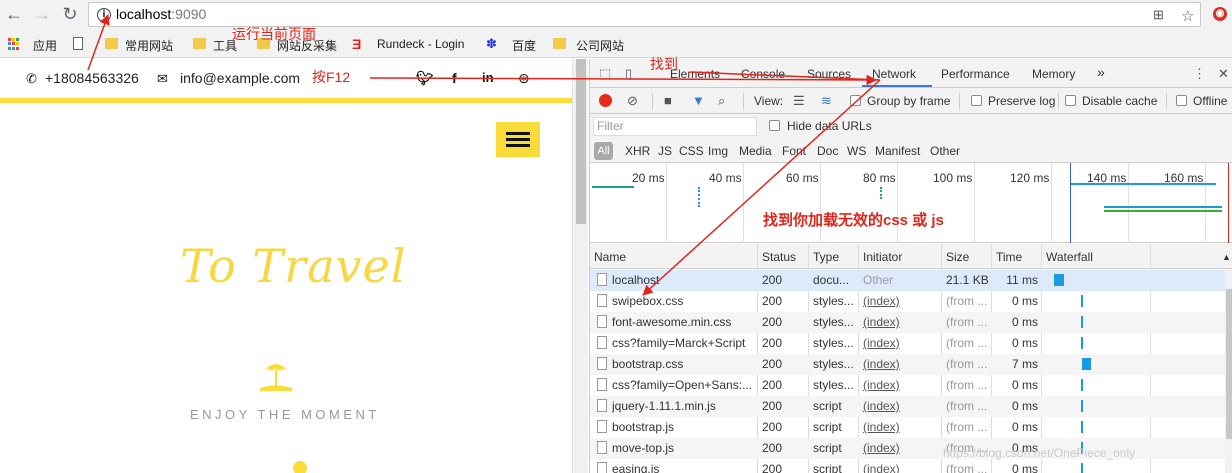  What do you see at coordinates (1070, 203) in the screenshot?
I see `dom-content-loaded-line` at bounding box center [1070, 203].